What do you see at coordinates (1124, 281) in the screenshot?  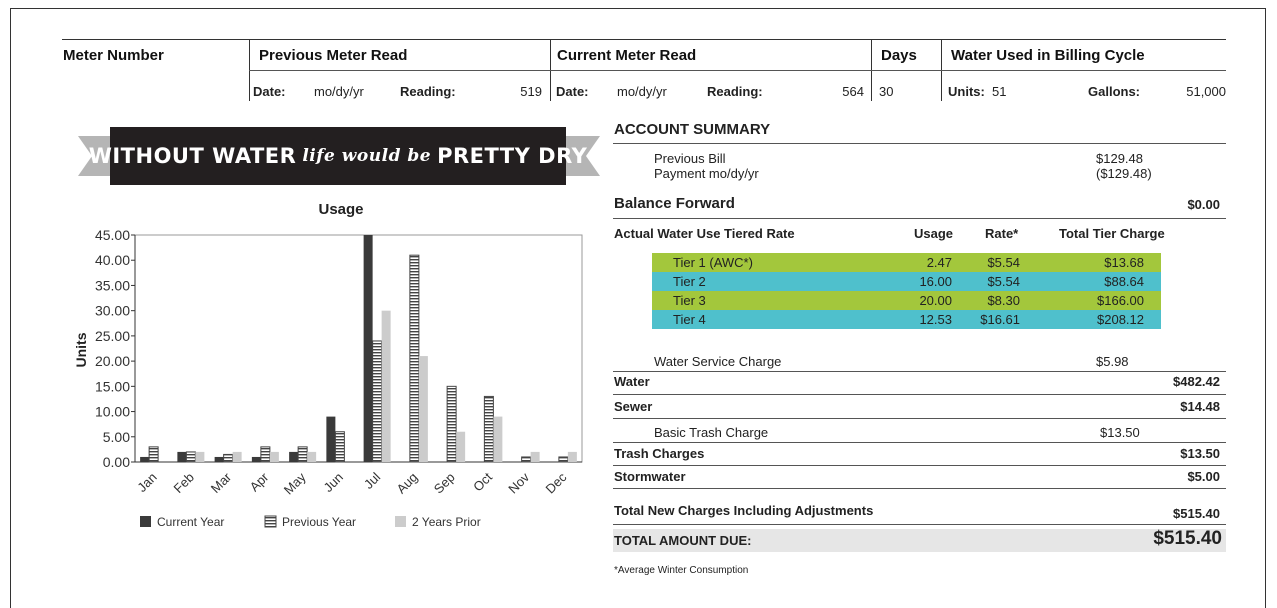 I see `tier-total: $88.64` at bounding box center [1124, 281].